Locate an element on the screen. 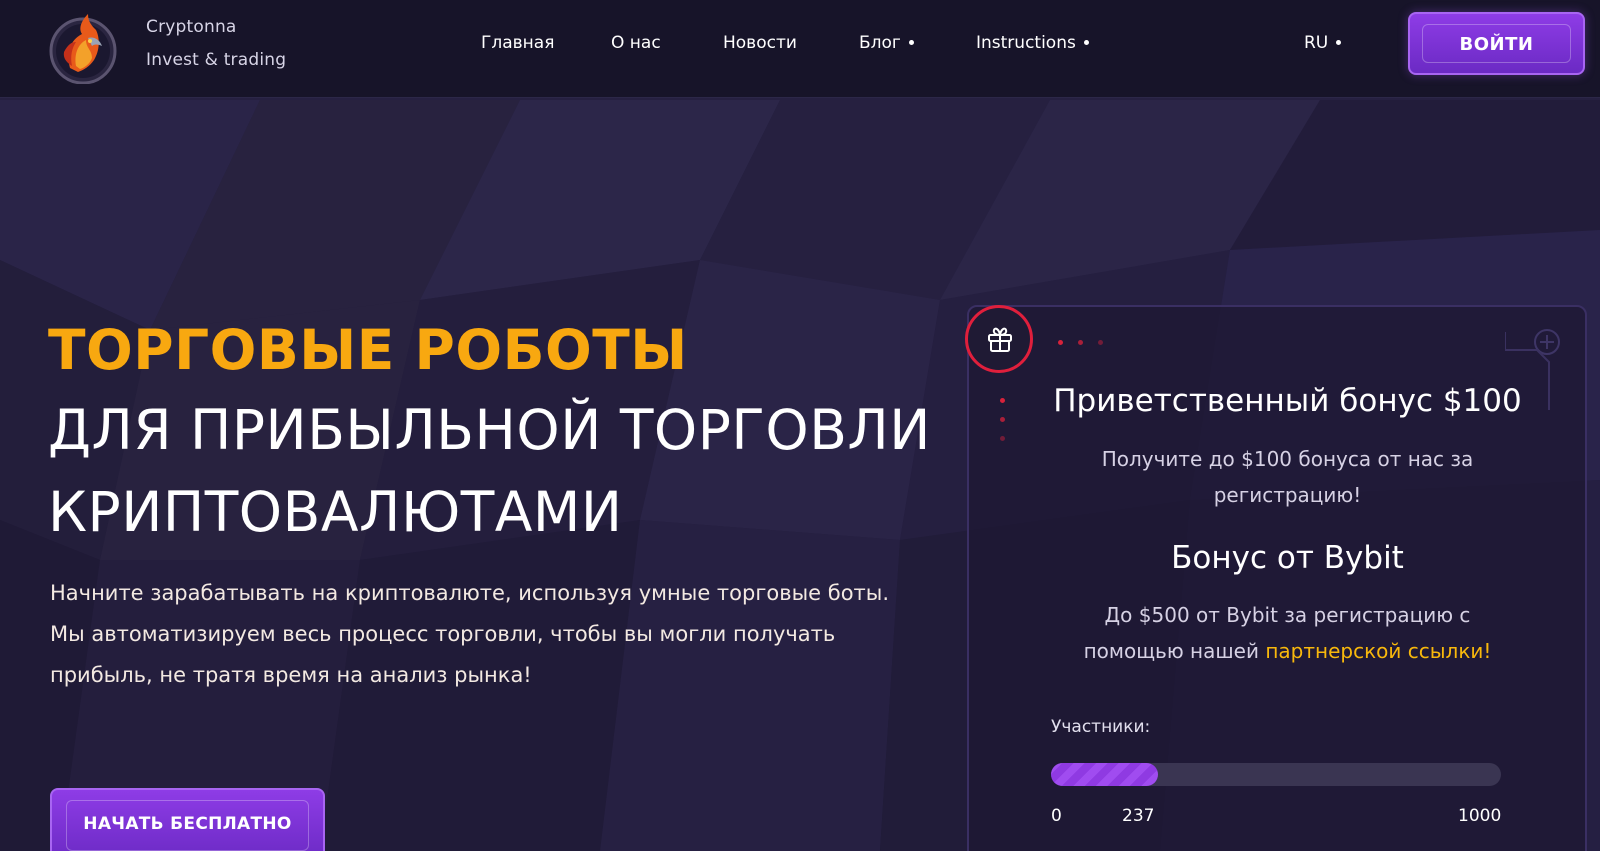 The image size is (1600, 851). nav-item-label: О нас is located at coordinates (636, 43).